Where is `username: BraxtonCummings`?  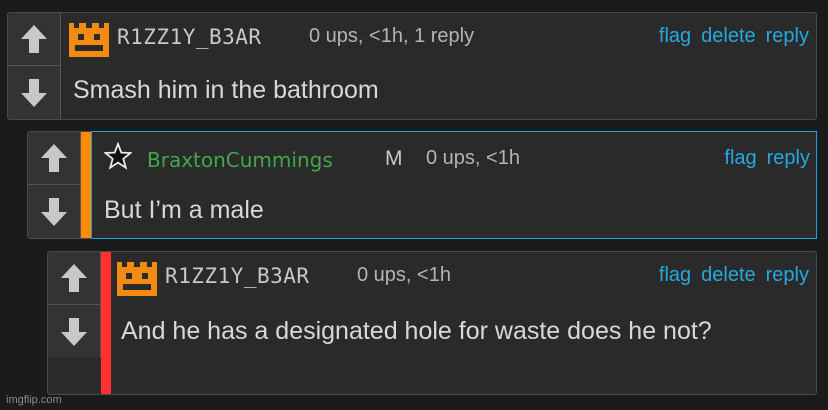
username: BraxtonCummings is located at coordinates (240, 160).